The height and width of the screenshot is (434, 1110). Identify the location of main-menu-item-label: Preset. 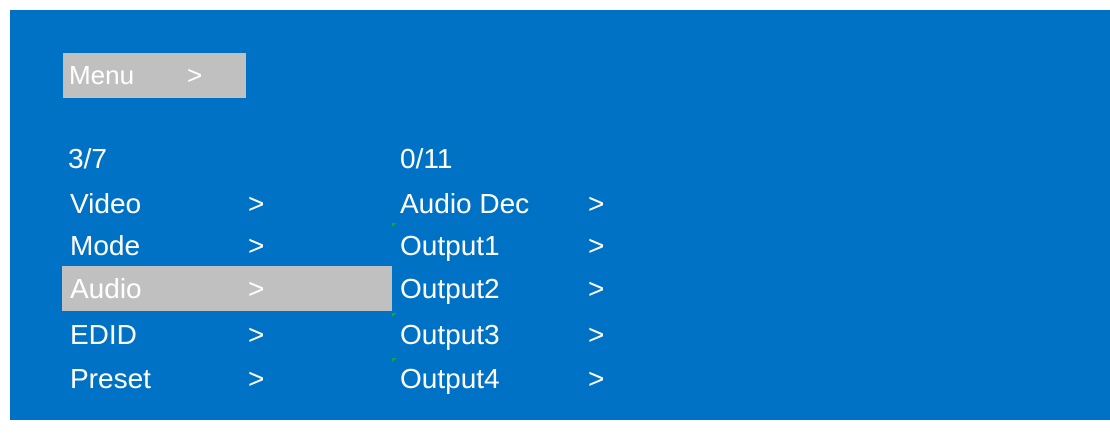
(110, 378).